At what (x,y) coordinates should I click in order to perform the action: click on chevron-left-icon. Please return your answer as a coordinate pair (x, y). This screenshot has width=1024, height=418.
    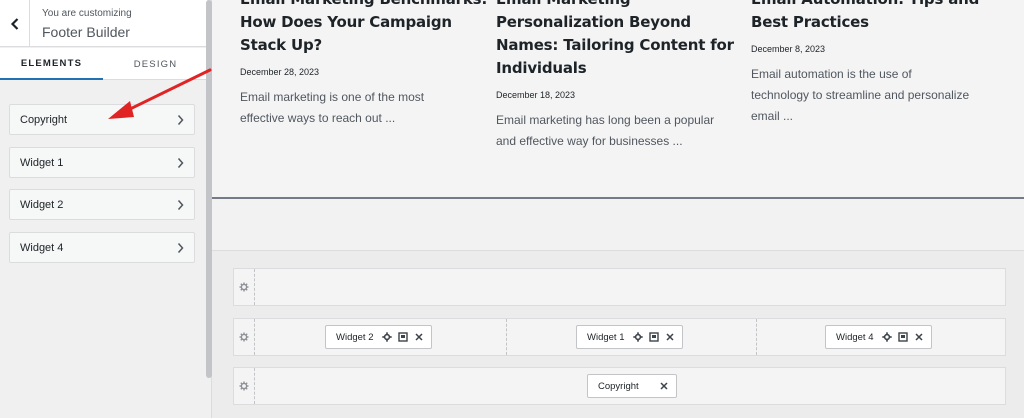
    Looking at the image, I should click on (14, 23).